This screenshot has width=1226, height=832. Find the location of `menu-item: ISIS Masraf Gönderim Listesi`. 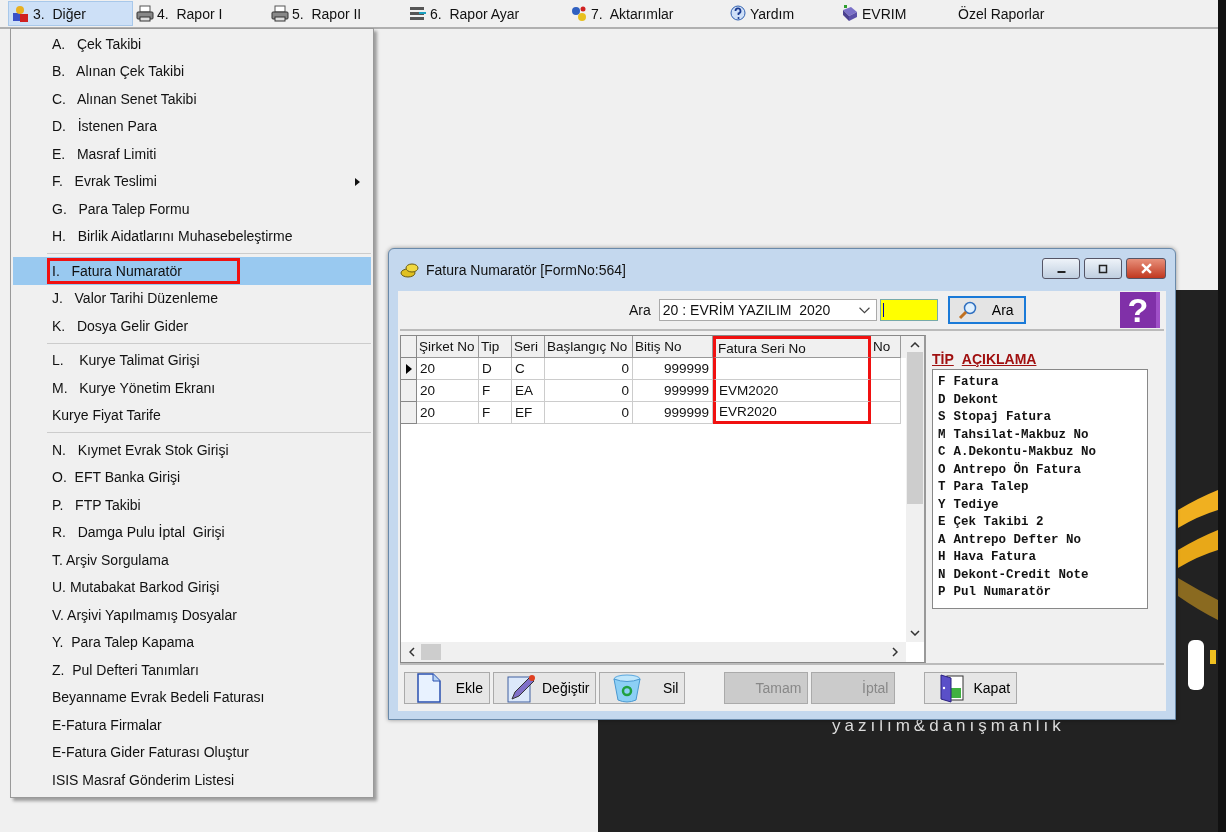

menu-item: ISIS Masraf Gönderim Listesi is located at coordinates (192, 780).